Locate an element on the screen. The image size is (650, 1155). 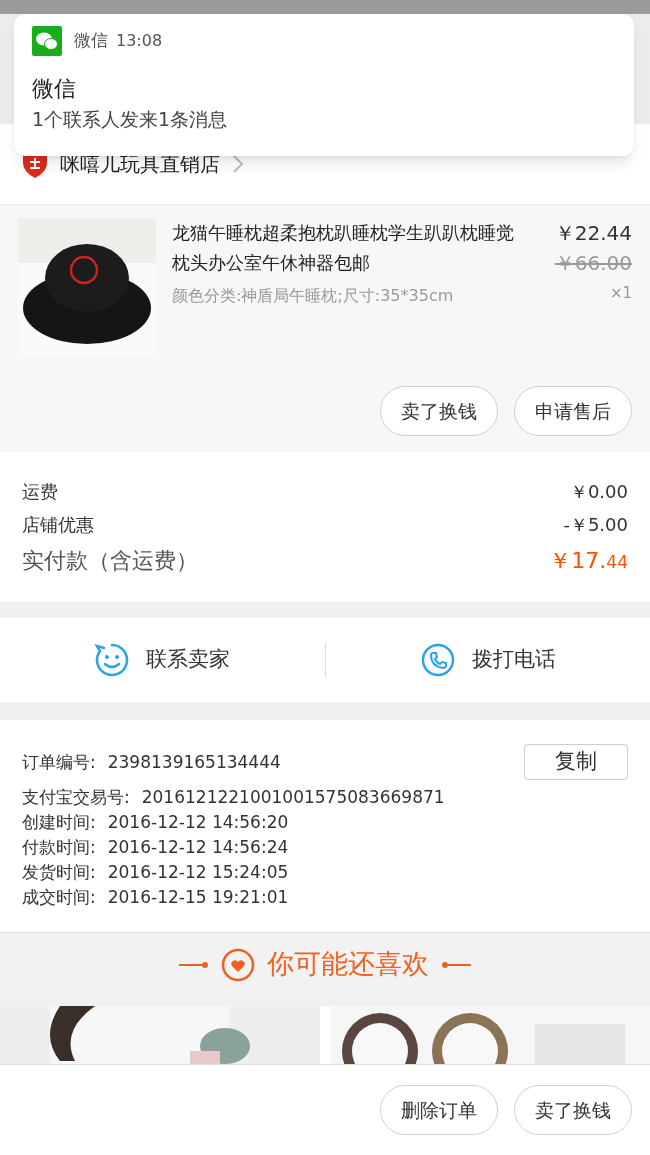
notification-title: 微信 is located at coordinates (54, 89).